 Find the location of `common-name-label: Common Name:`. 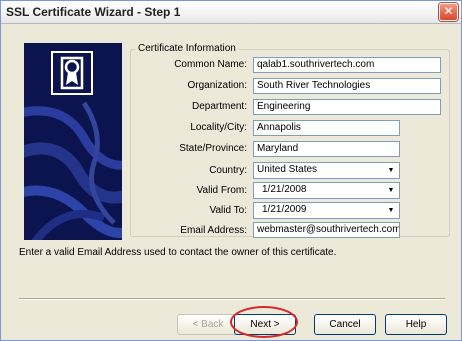

common-name-label: Common Name: is located at coordinates (210, 64).